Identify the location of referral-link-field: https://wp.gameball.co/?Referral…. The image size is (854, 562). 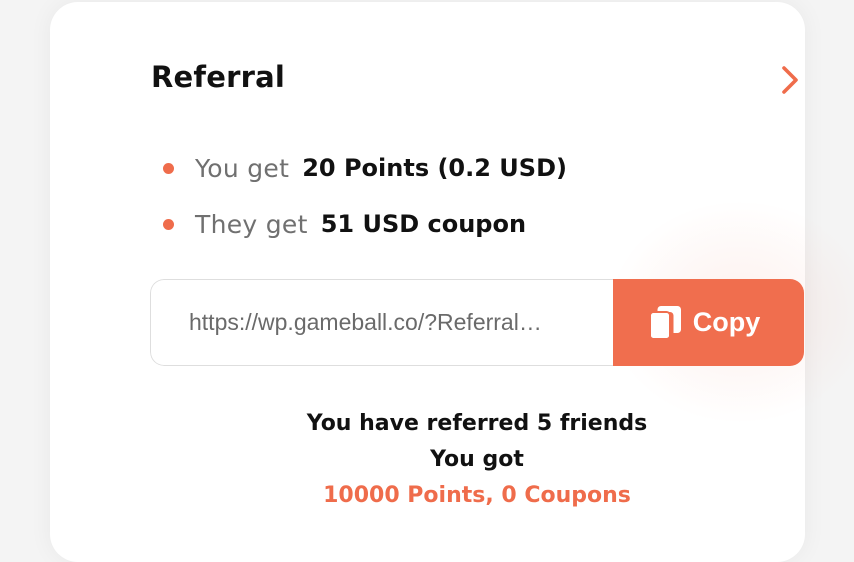
(381, 322).